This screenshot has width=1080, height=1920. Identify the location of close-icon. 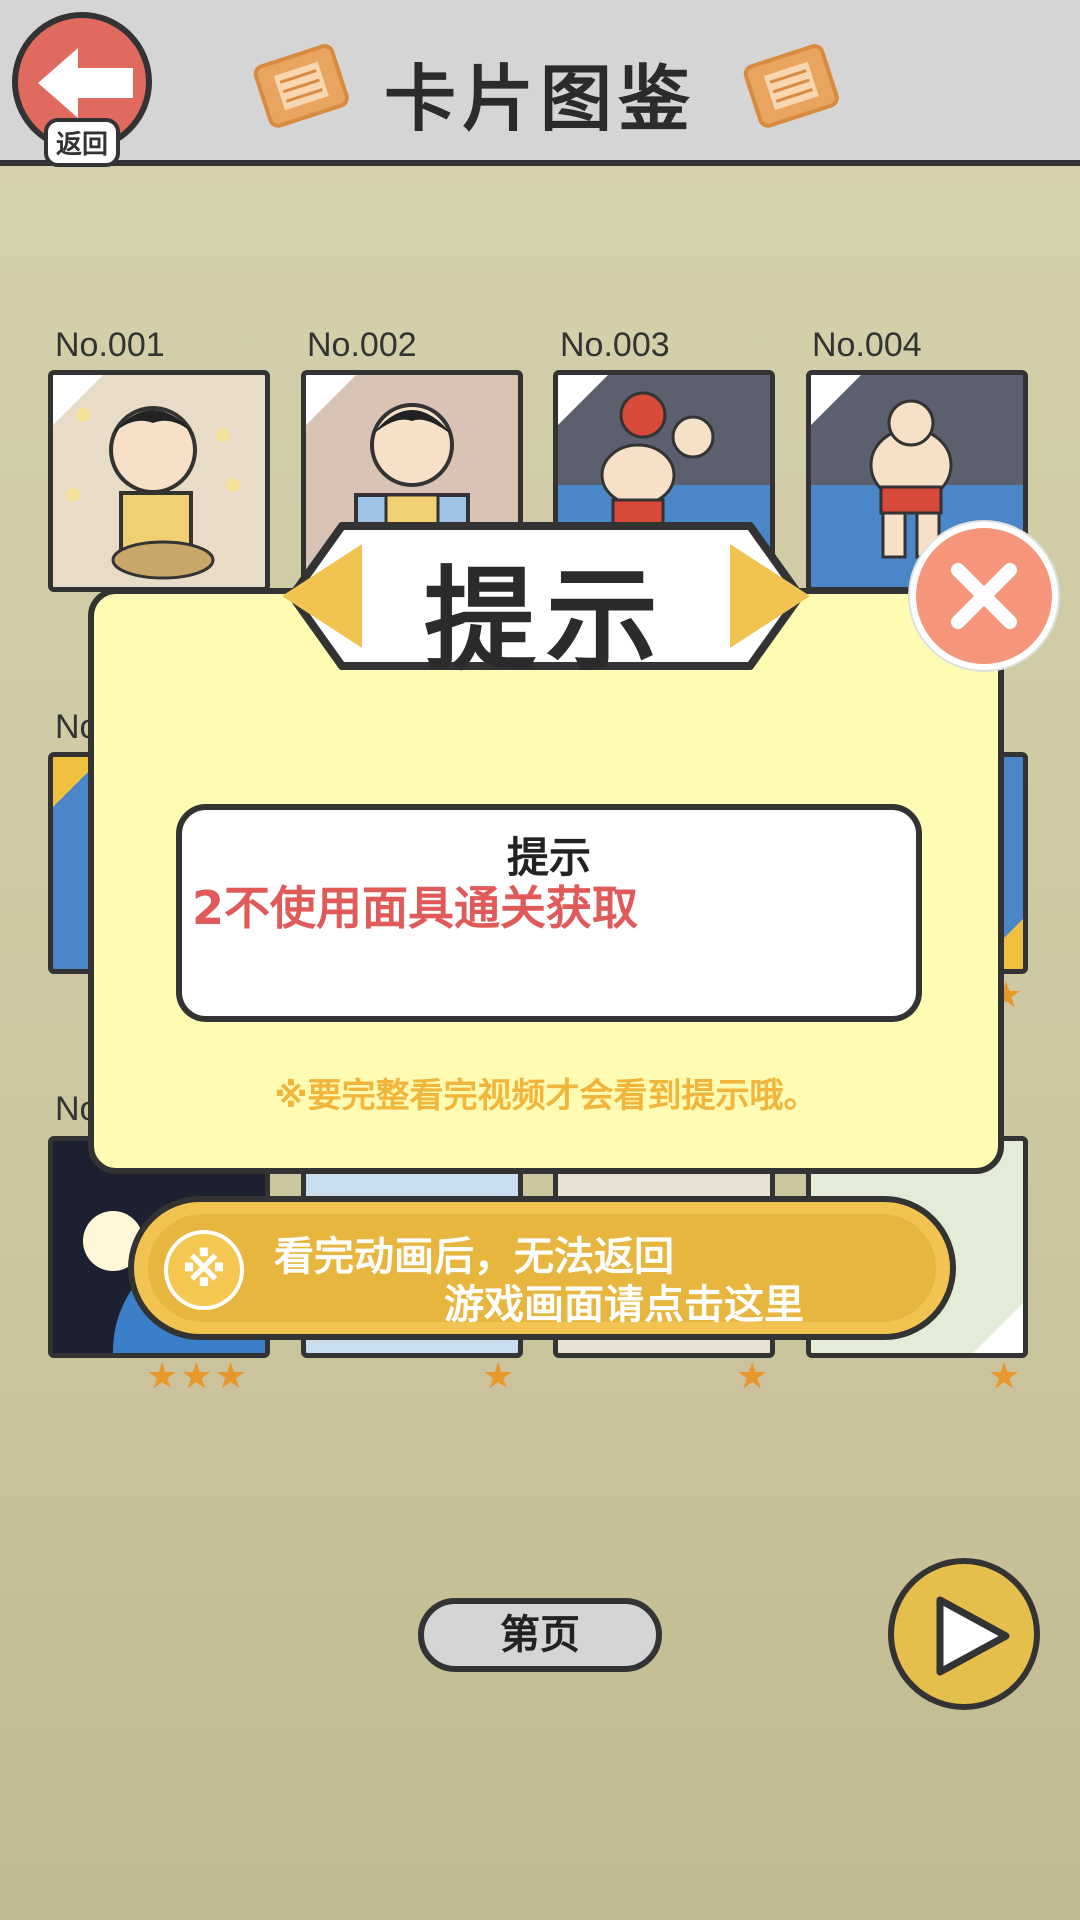
(984, 596).